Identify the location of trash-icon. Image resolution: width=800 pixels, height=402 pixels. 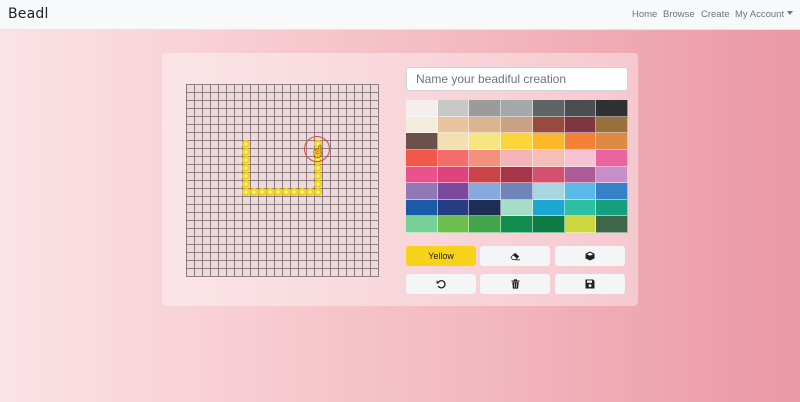
(515, 284).